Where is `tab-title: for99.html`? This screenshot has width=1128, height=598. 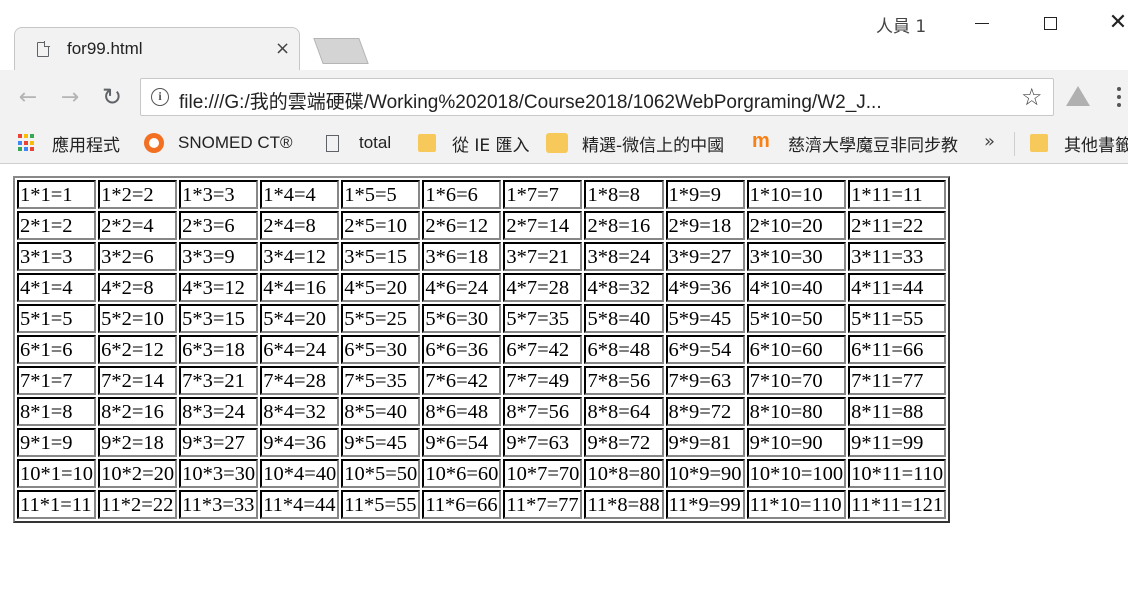
tab-title: for99.html is located at coordinates (105, 48).